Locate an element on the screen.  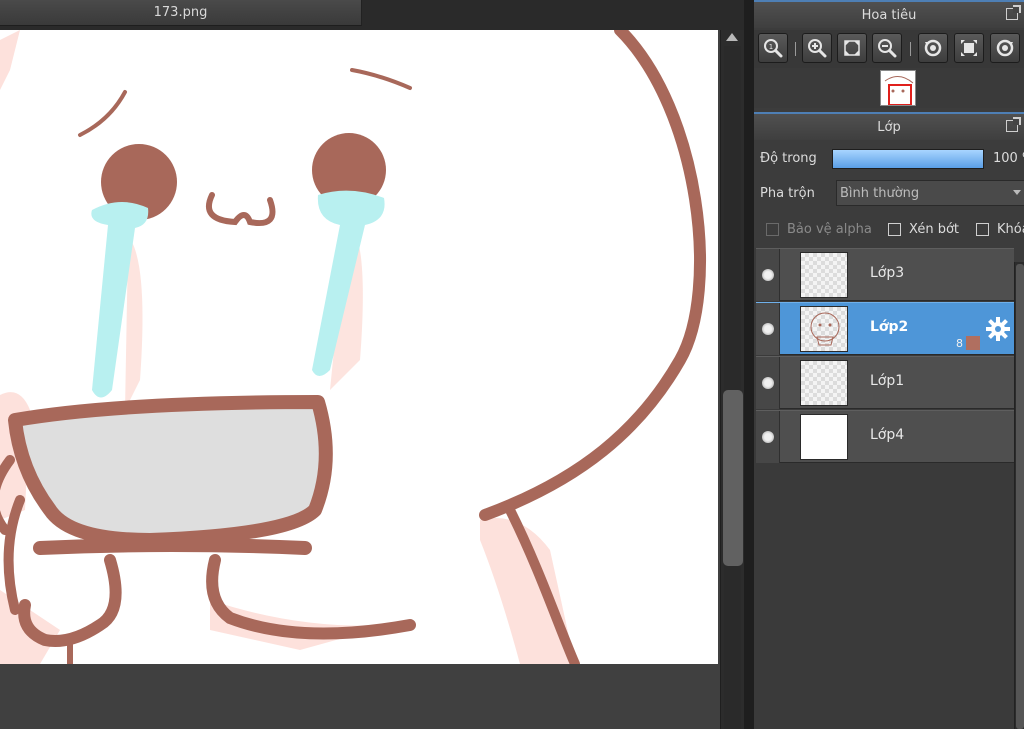
clipping-checkbox: Xén bớt is located at coordinates (923, 229).